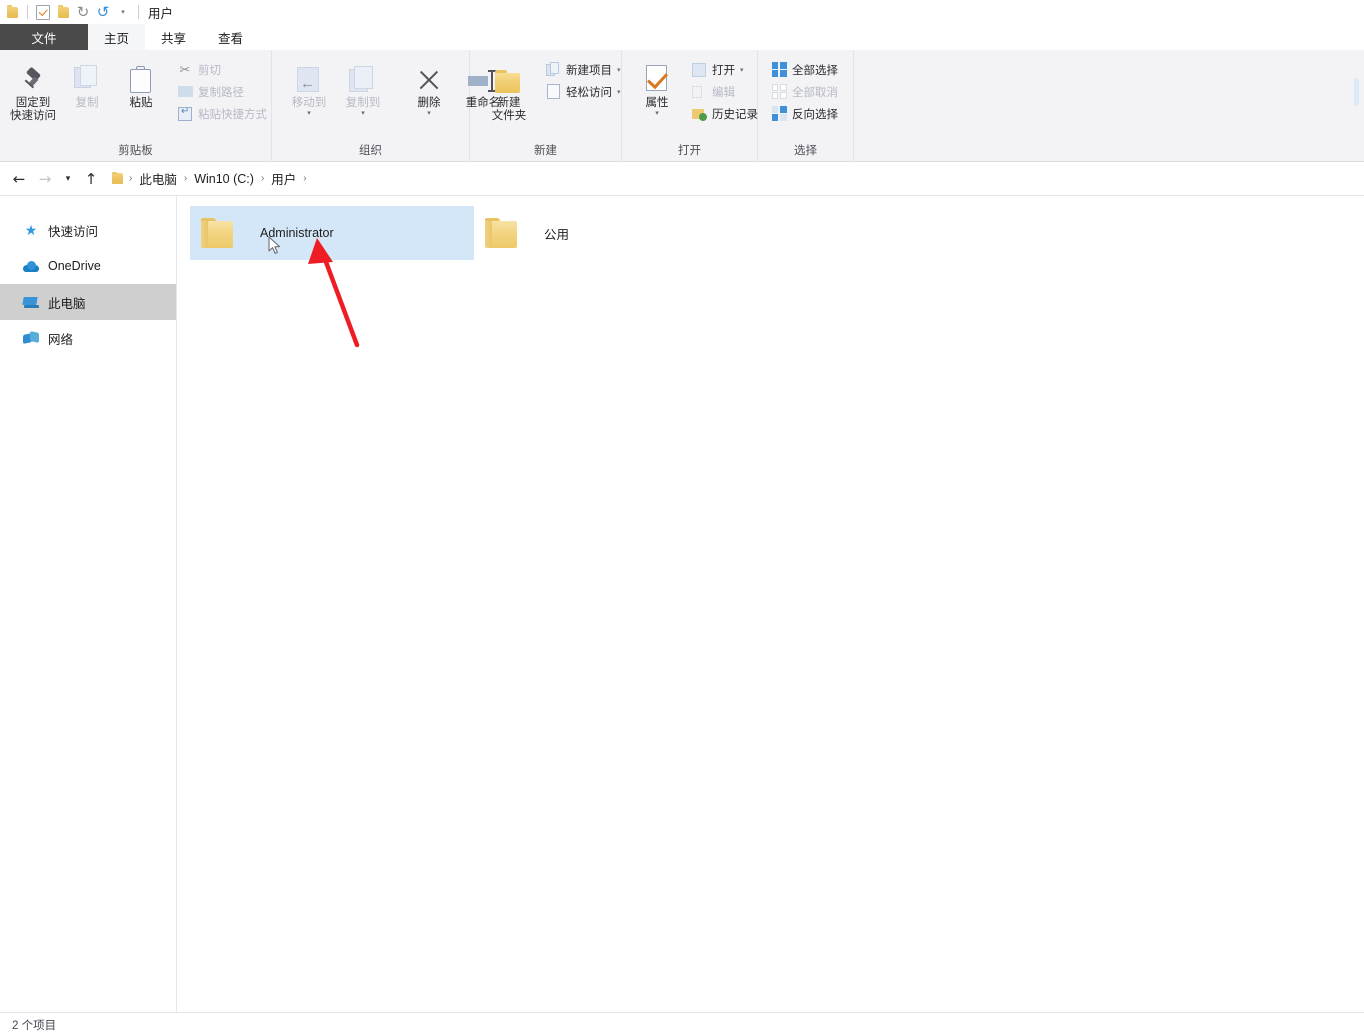 Image resolution: width=1364 pixels, height=1036 pixels. Describe the element at coordinates (682, 37) in the screenshot. I see `ribbon-tabstrip: 文件 主页 共享 查看` at that location.